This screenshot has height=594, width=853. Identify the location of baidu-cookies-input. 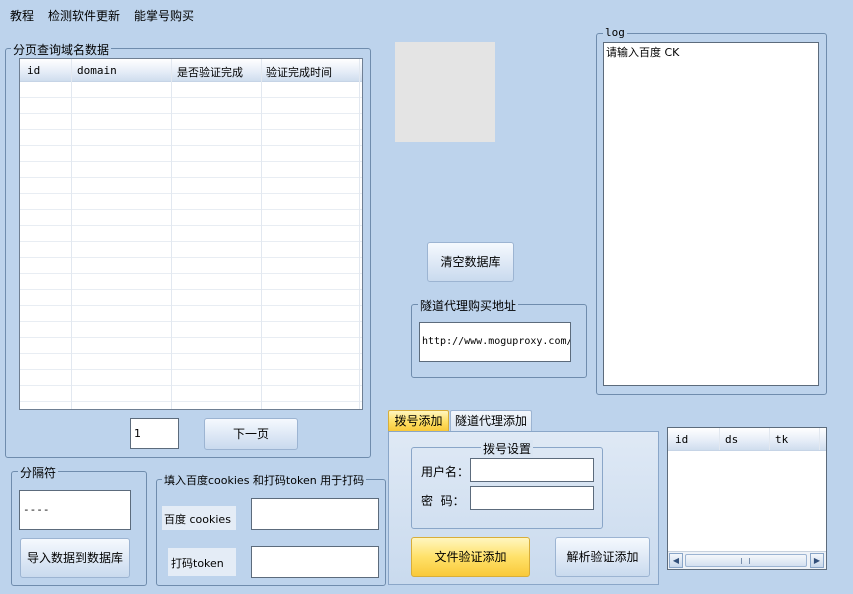
(315, 514).